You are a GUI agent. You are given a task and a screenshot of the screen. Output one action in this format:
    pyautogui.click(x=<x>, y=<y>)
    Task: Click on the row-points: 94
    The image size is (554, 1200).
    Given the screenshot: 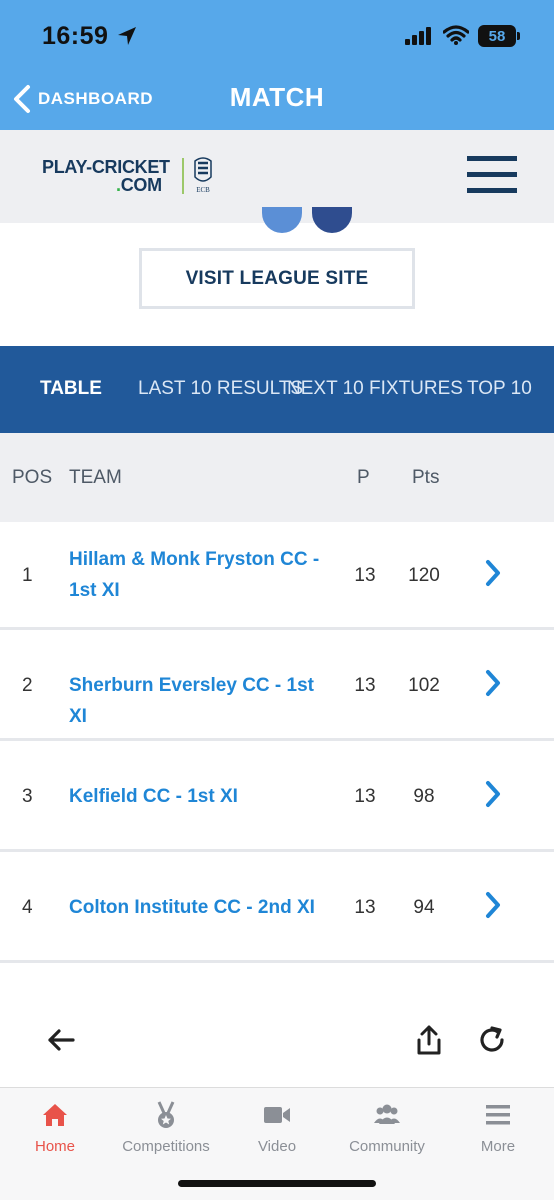 What is the action you would take?
    pyautogui.click(x=424, y=907)
    